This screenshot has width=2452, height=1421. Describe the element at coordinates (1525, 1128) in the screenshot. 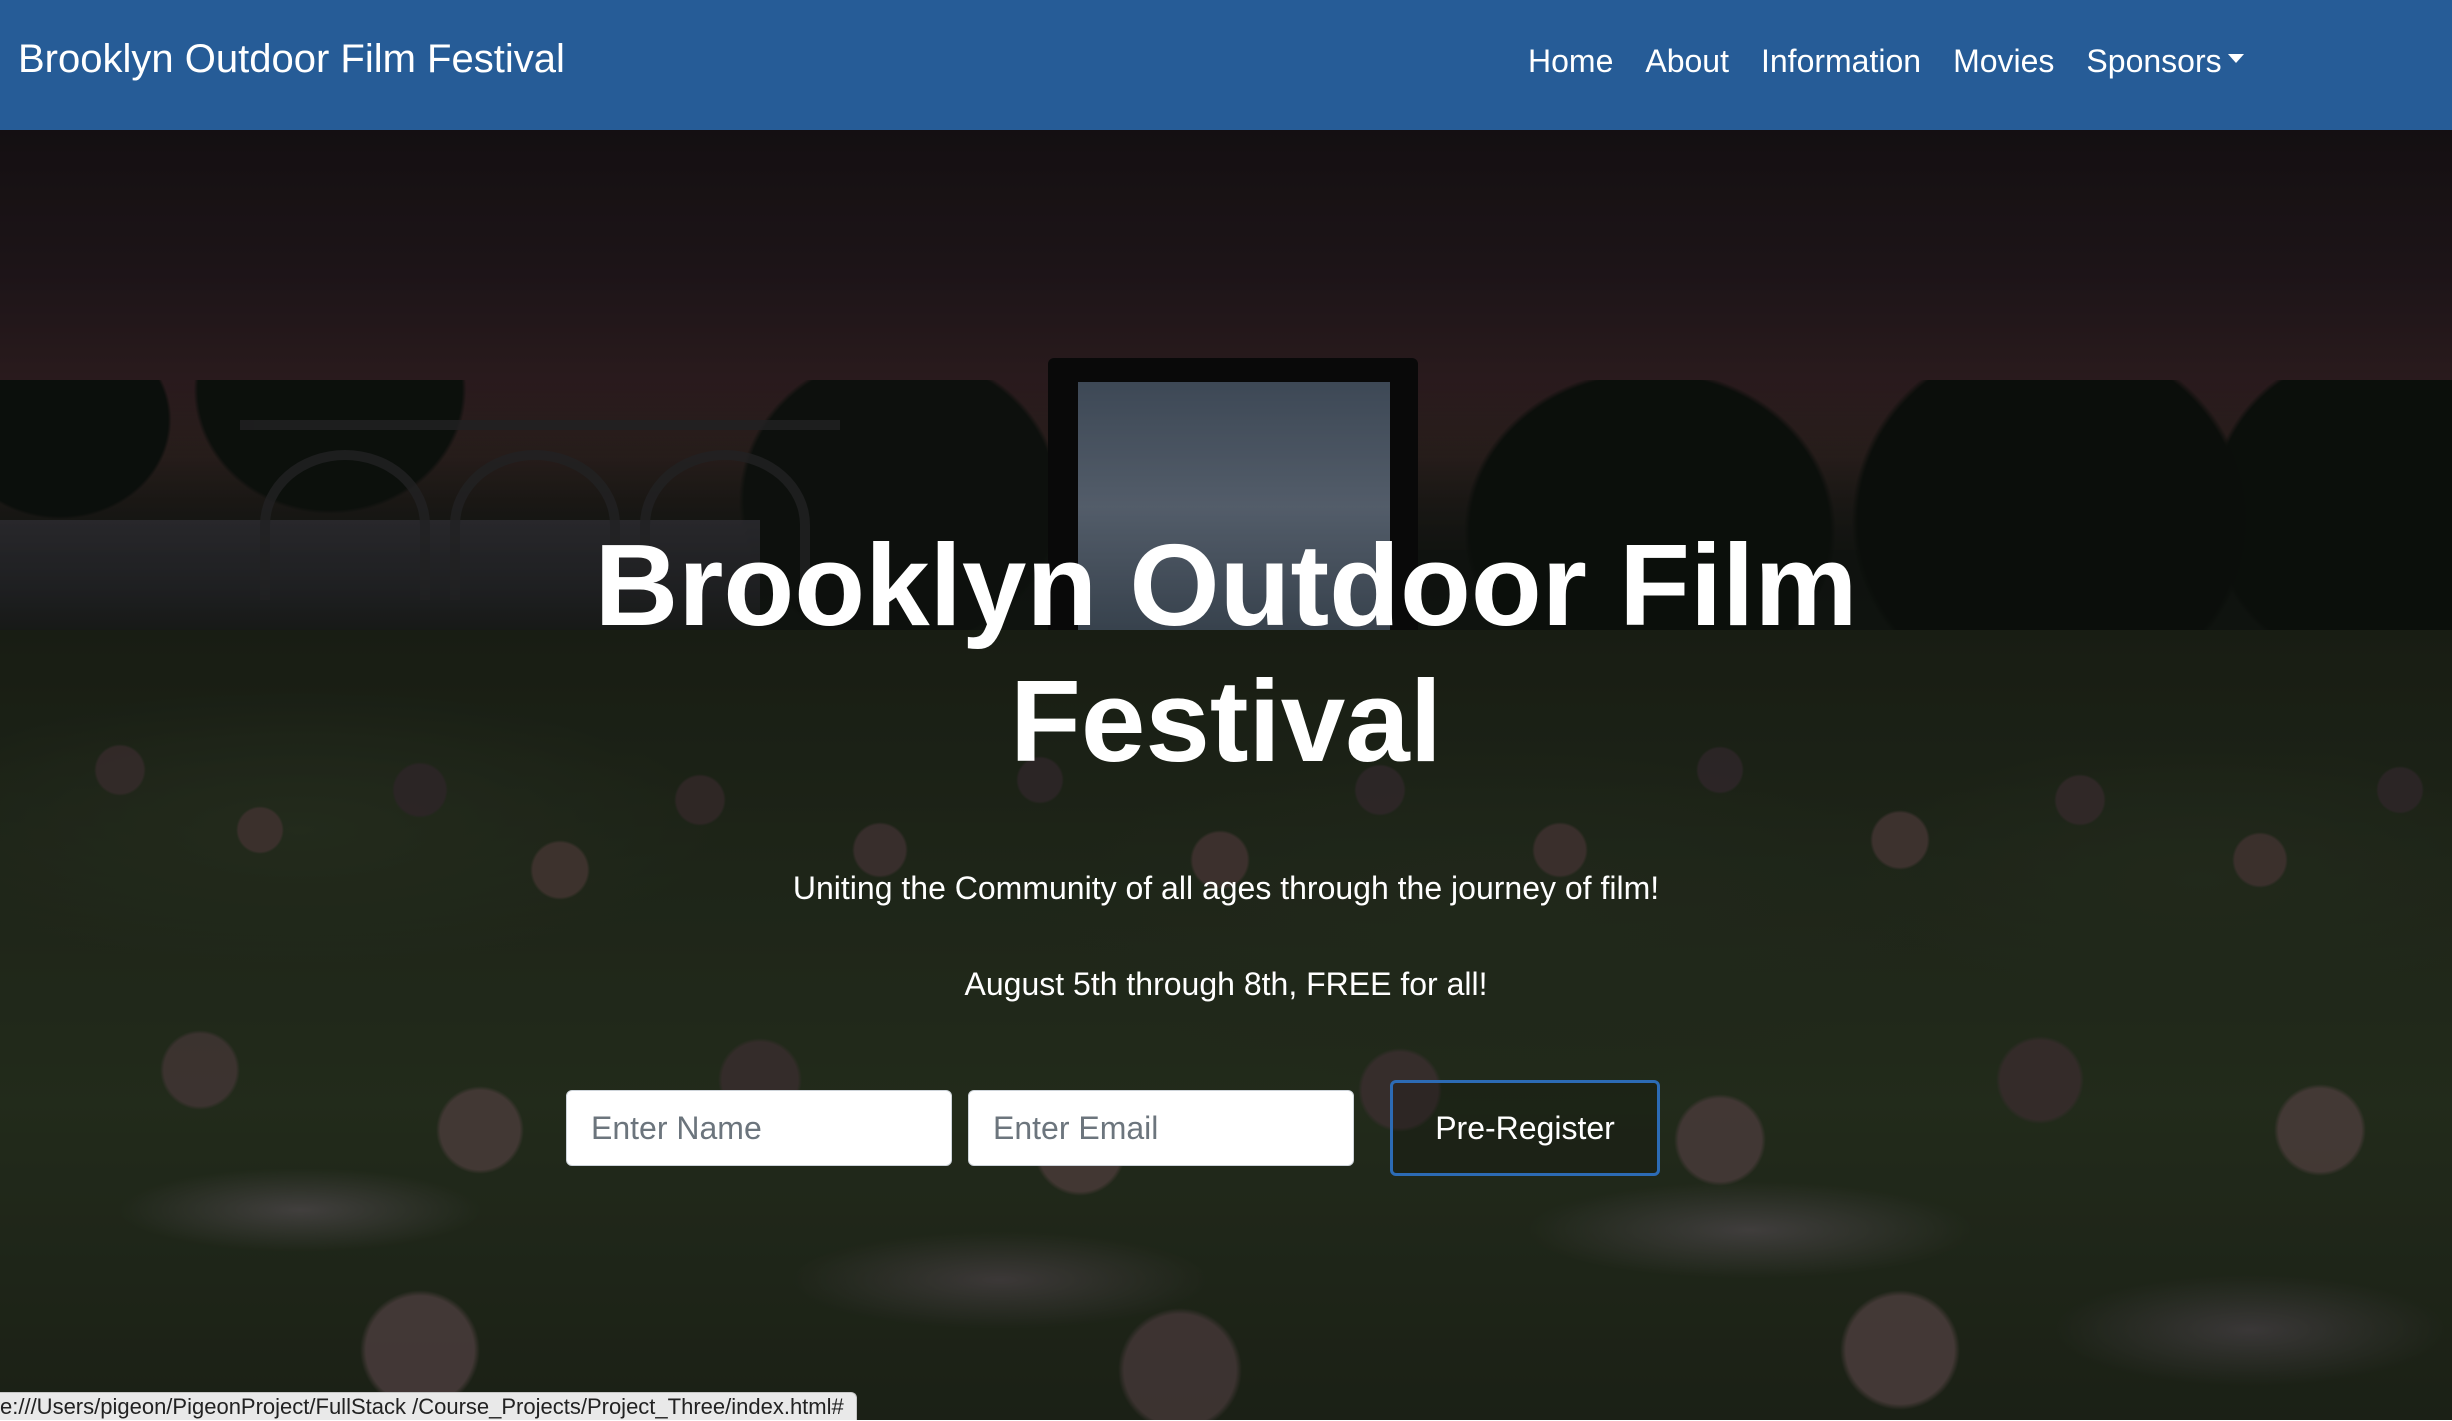

I see `pre-register-button: Pre-Register` at that location.